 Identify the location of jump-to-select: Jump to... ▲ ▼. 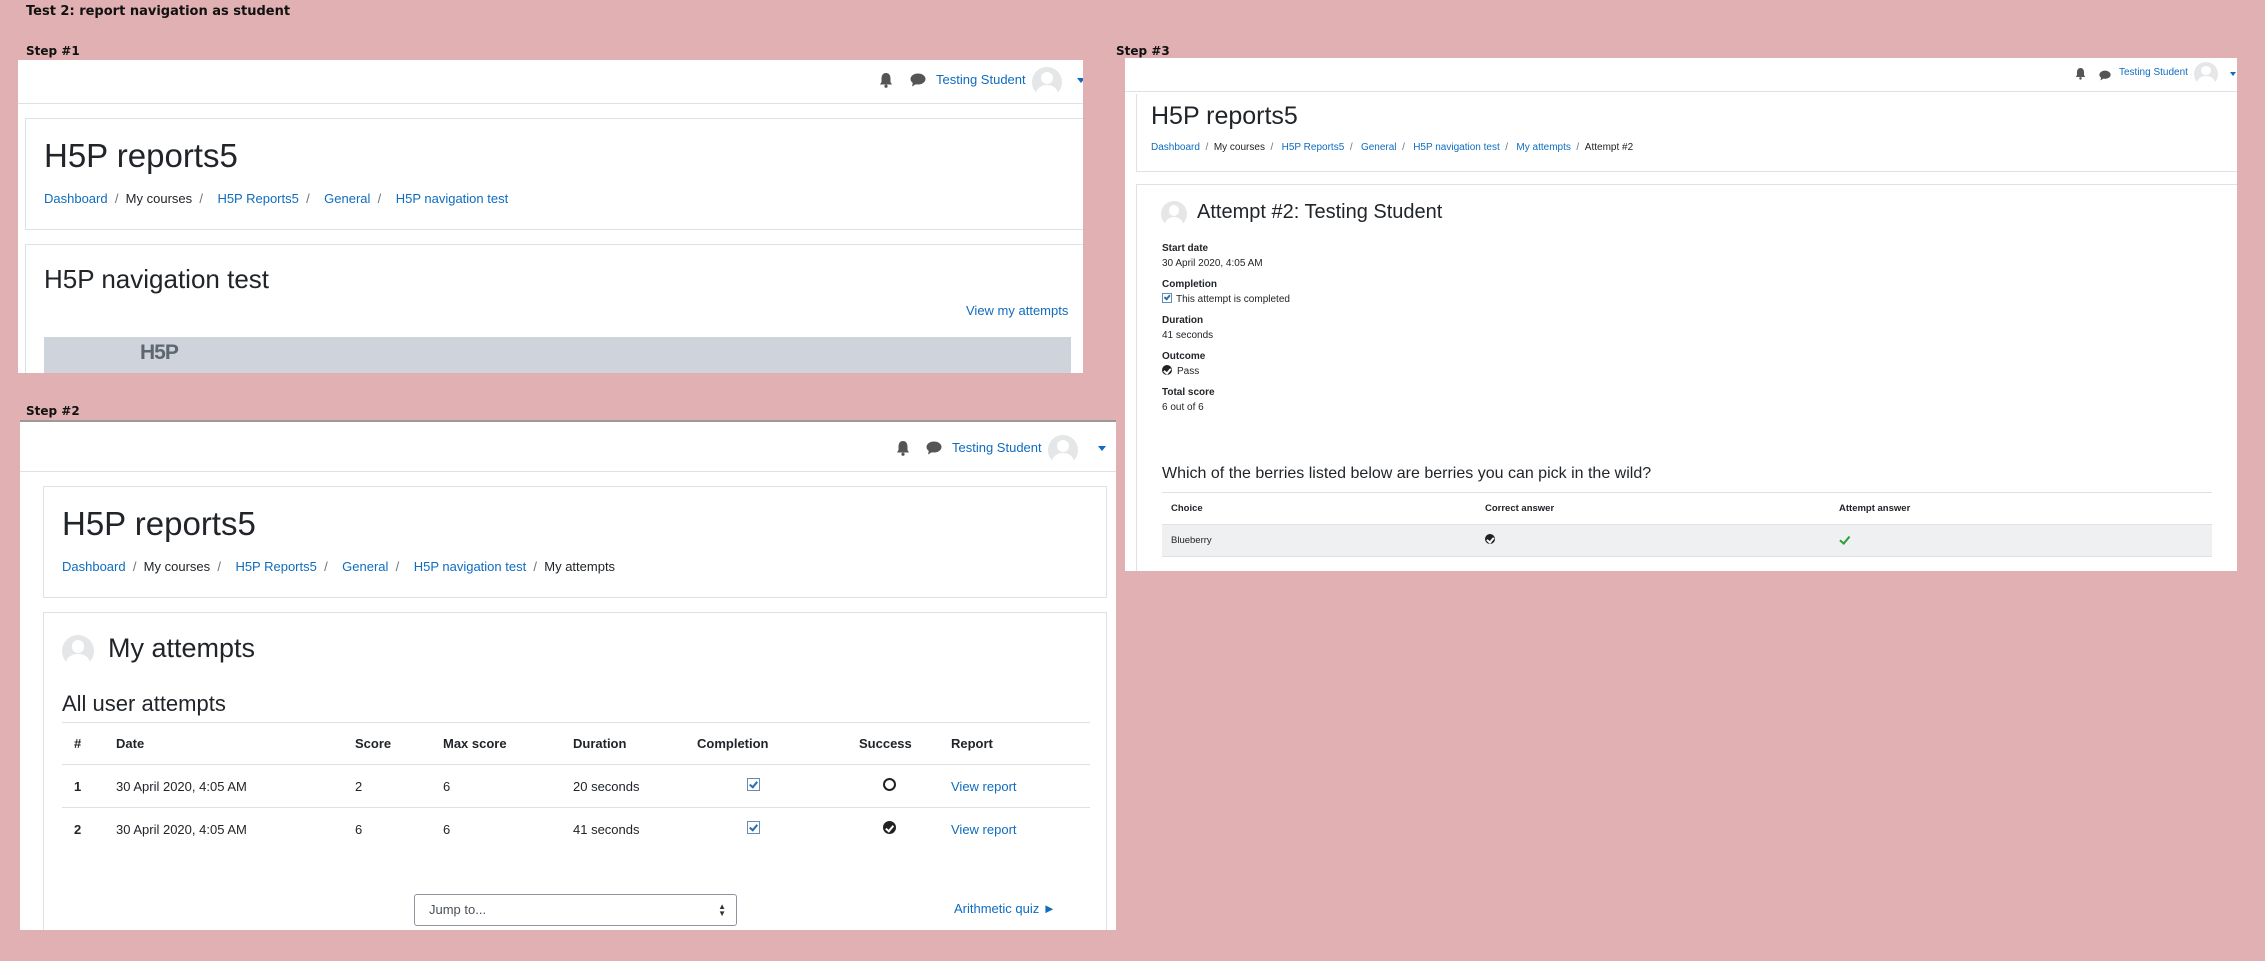
(575, 910).